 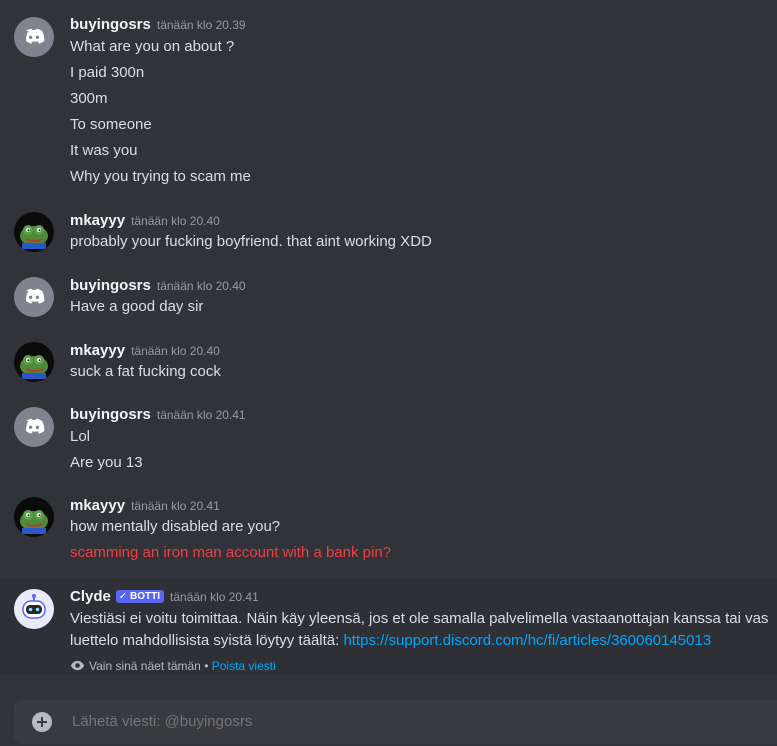 I want to click on message-text: Why you trying to scam me, so click(x=160, y=176).